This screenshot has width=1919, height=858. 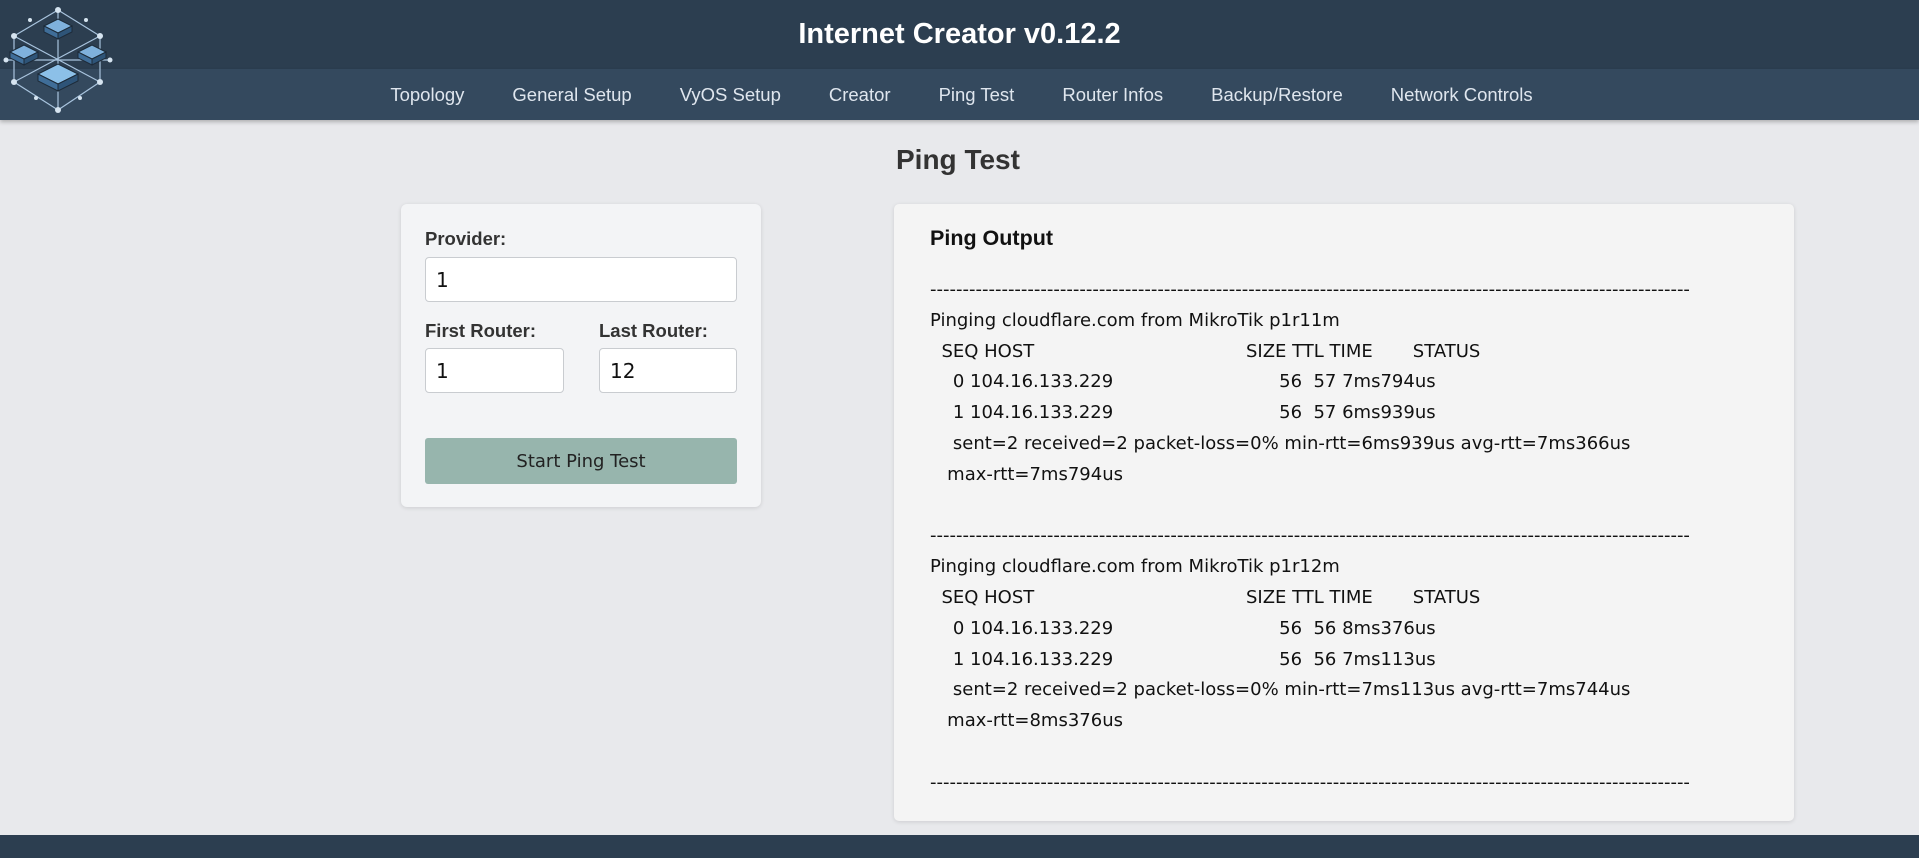 What do you see at coordinates (466, 238) in the screenshot?
I see `provider-label: Provider:` at bounding box center [466, 238].